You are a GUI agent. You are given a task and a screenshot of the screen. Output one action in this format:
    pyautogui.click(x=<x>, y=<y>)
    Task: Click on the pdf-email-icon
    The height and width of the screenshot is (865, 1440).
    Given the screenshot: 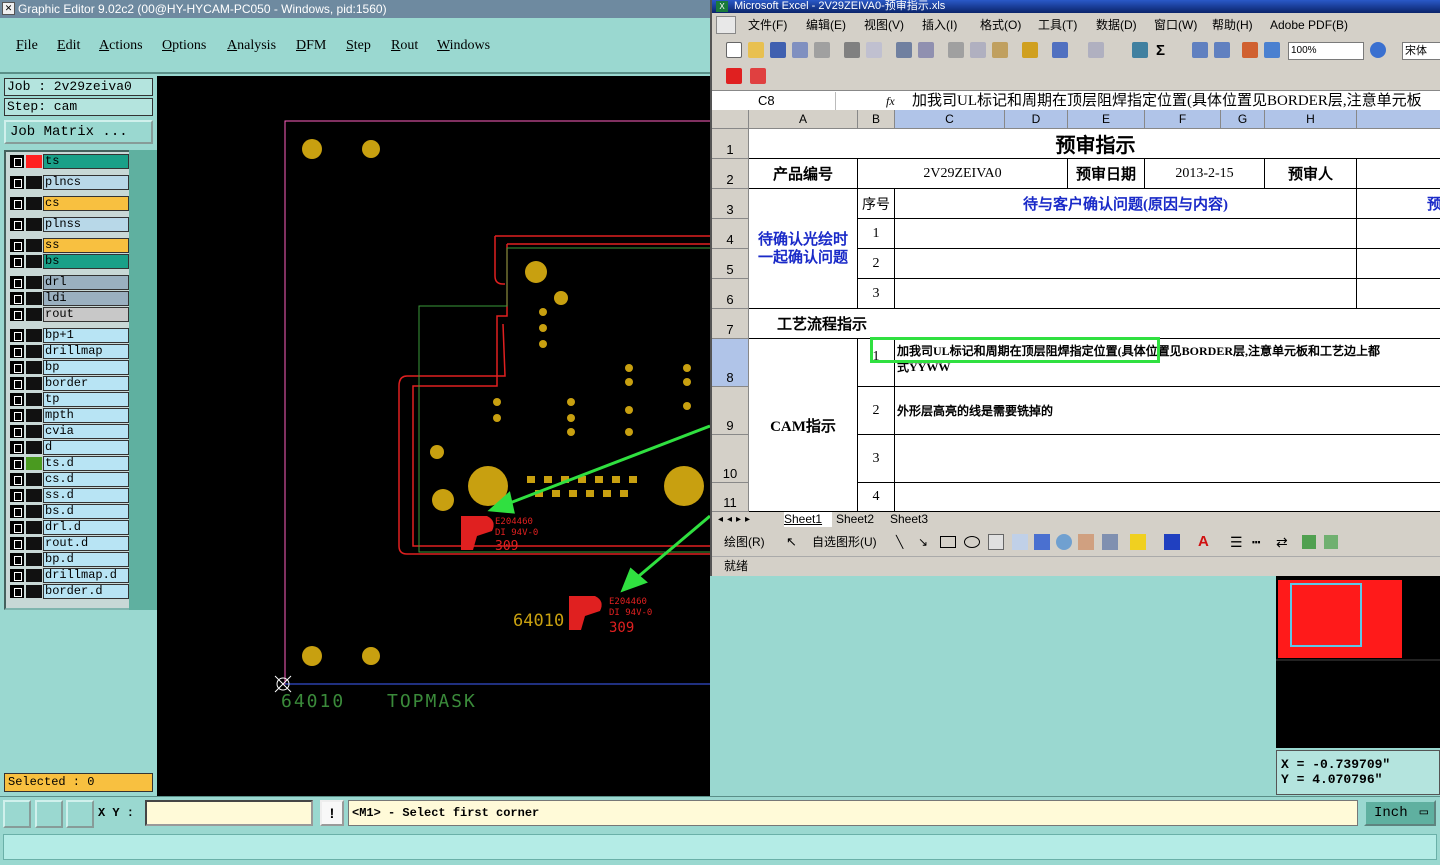 What is the action you would take?
    pyautogui.click(x=758, y=76)
    